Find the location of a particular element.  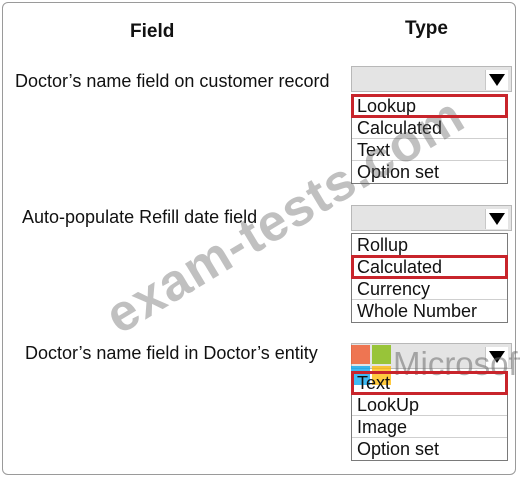

field-label-doctor-name-customer: Doctor’s name field on customer record is located at coordinates (172, 81).